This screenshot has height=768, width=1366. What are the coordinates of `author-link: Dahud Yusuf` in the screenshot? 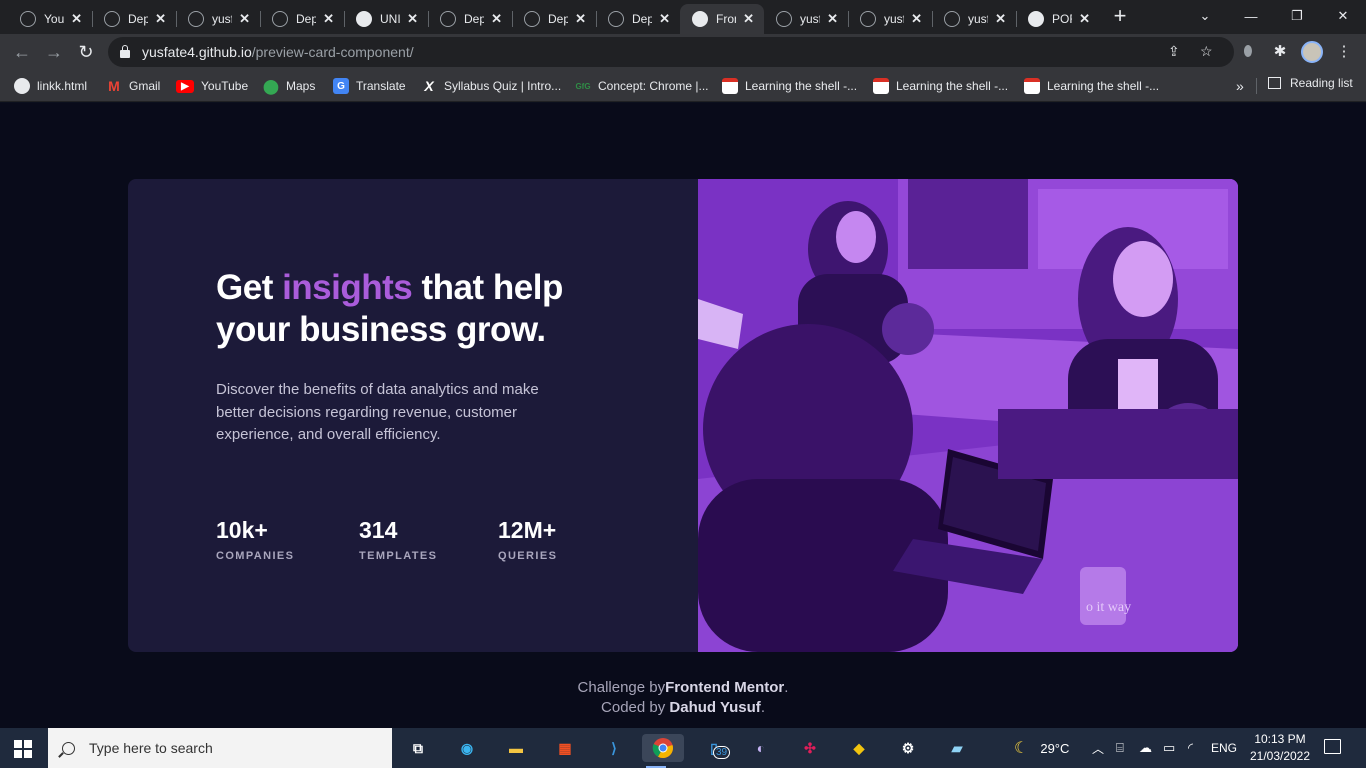 It's located at (714, 707).